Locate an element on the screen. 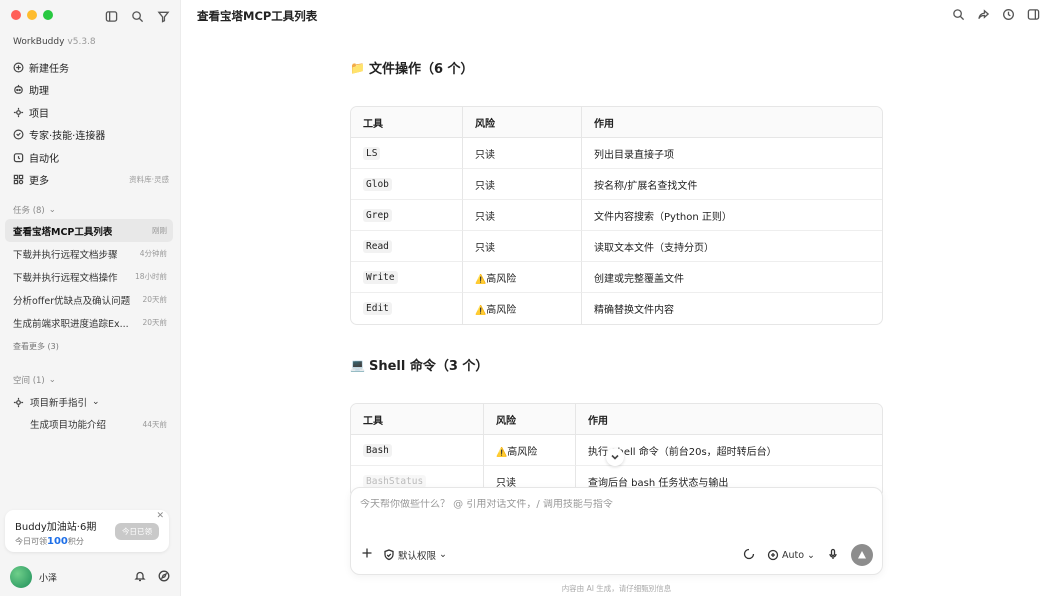 The height and width of the screenshot is (596, 1046). space-sub-item: 生成项目功能介绍 44天前 is located at coordinates (89, 424).